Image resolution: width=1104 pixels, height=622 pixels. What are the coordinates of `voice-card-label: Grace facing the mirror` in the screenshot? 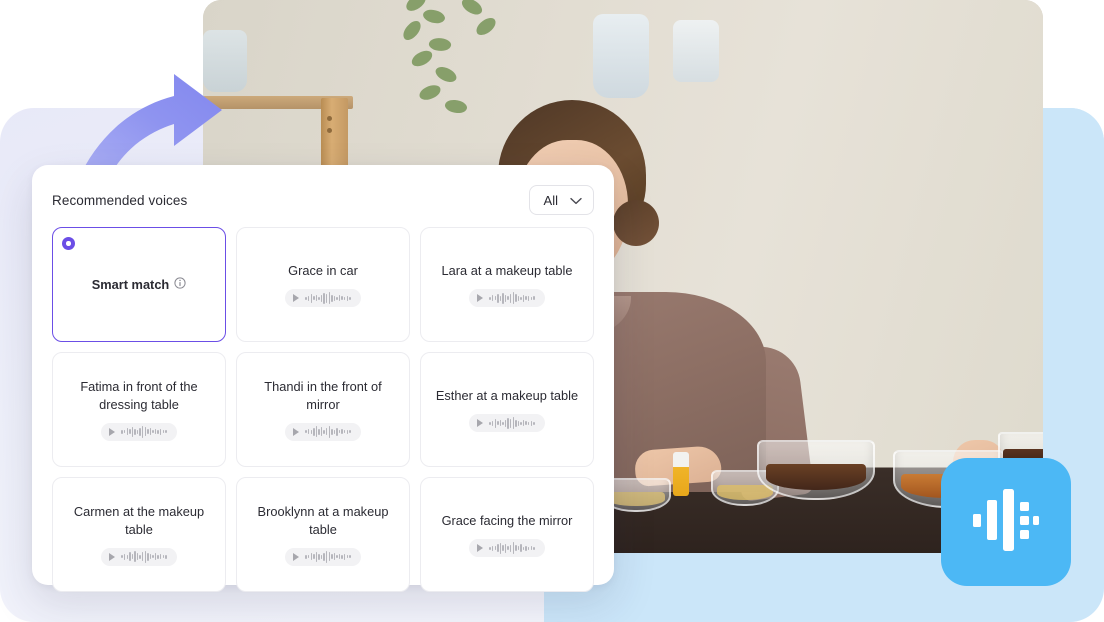 It's located at (507, 520).